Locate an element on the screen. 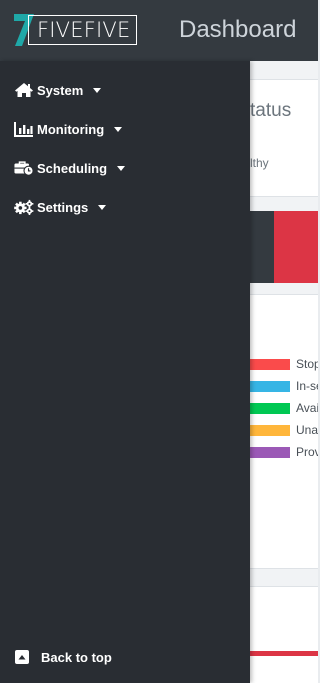 This screenshot has height=683, width=320. legend-item: Avai is located at coordinates (284, 408).